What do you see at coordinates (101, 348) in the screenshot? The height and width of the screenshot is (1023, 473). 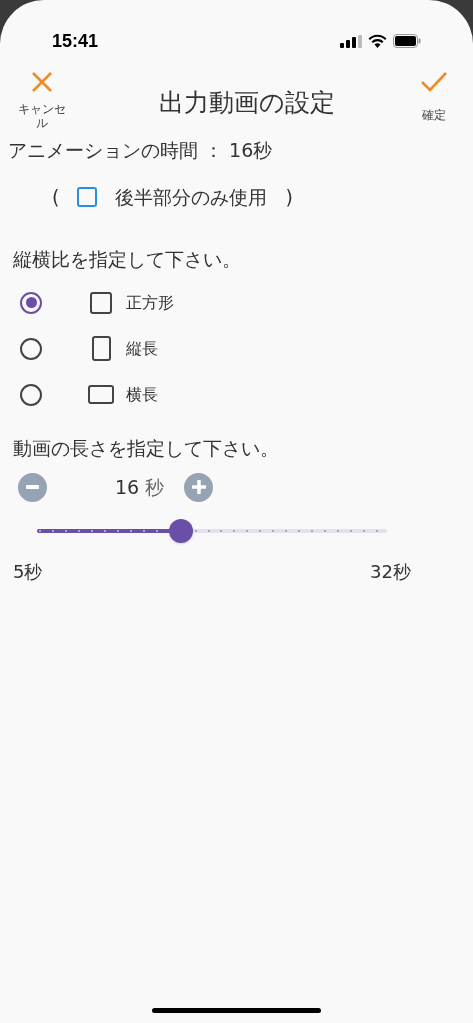 I see `portrait-shape-icon` at bounding box center [101, 348].